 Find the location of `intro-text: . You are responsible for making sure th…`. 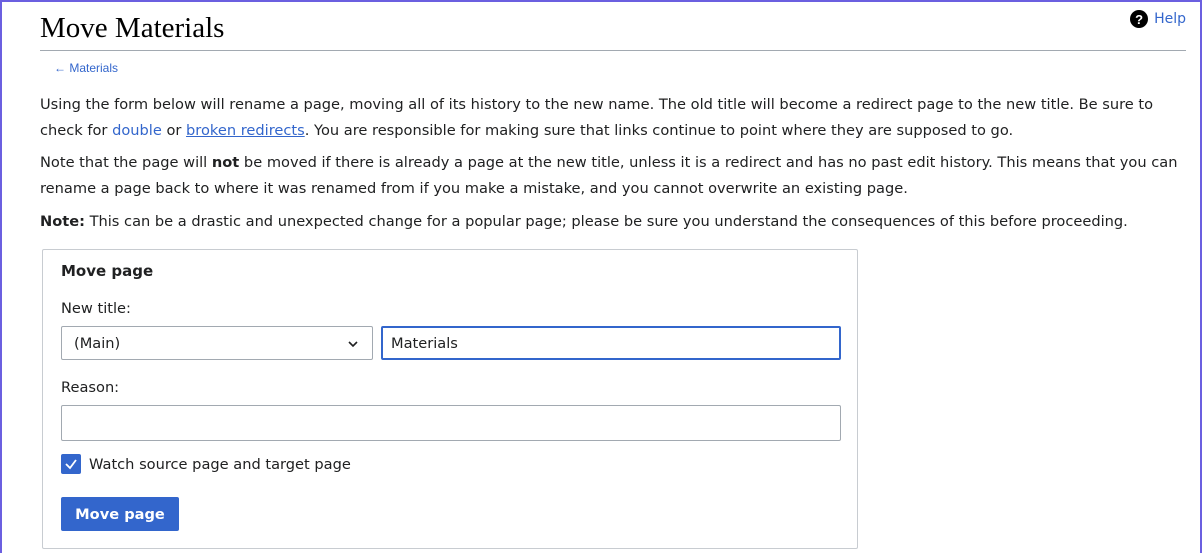

intro-text: . You are responsible for making sure th… is located at coordinates (659, 130).